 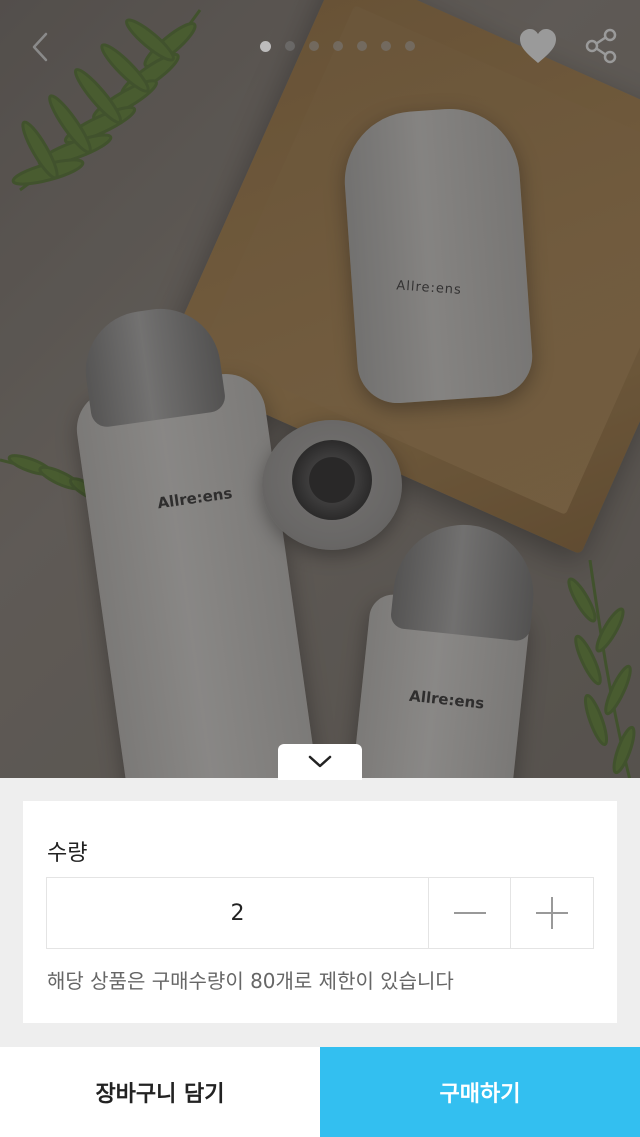 What do you see at coordinates (538, 47) in the screenshot?
I see `heart-icon` at bounding box center [538, 47].